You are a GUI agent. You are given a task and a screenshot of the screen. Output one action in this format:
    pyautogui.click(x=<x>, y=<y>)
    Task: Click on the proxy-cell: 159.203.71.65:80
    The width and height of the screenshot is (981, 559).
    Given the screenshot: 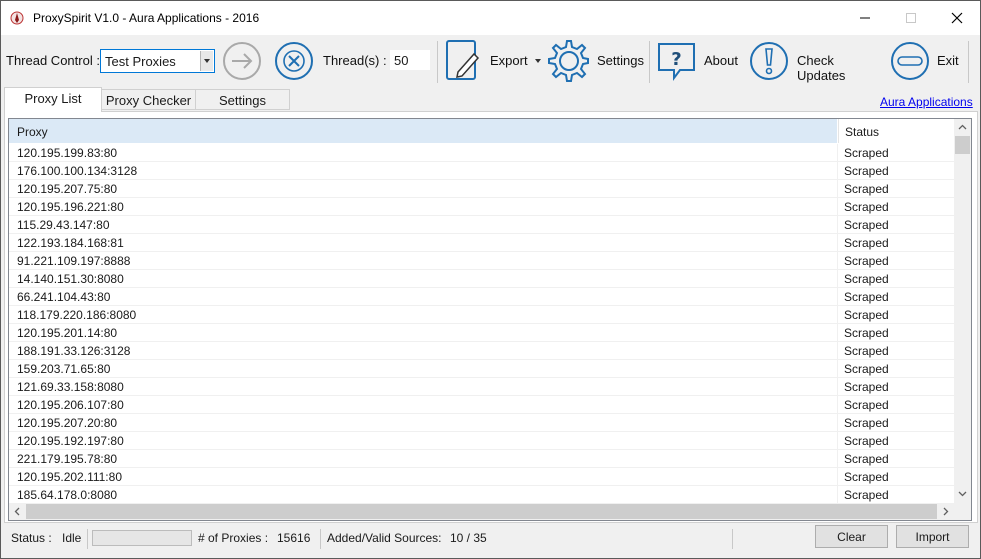 What is the action you would take?
    pyautogui.click(x=64, y=369)
    